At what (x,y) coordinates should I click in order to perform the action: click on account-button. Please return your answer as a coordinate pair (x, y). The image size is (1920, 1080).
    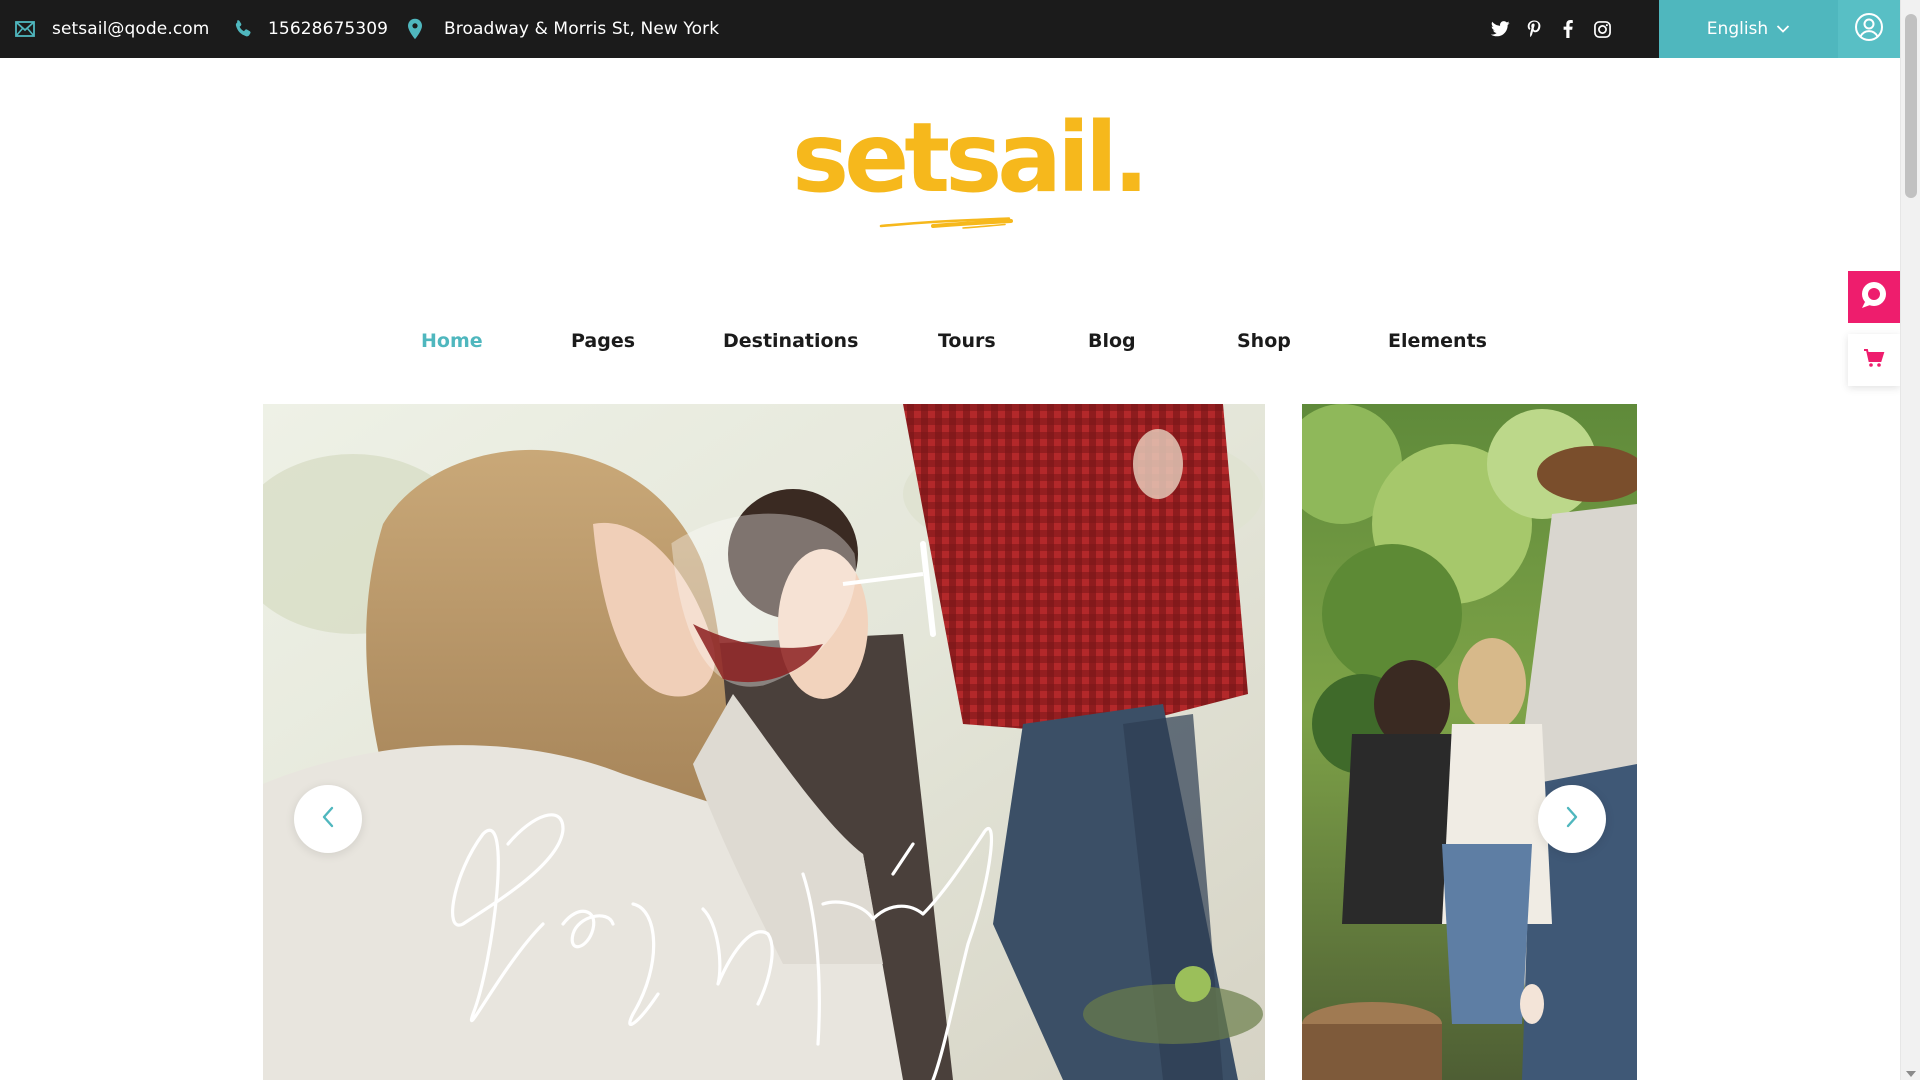
    Looking at the image, I should click on (1869, 29).